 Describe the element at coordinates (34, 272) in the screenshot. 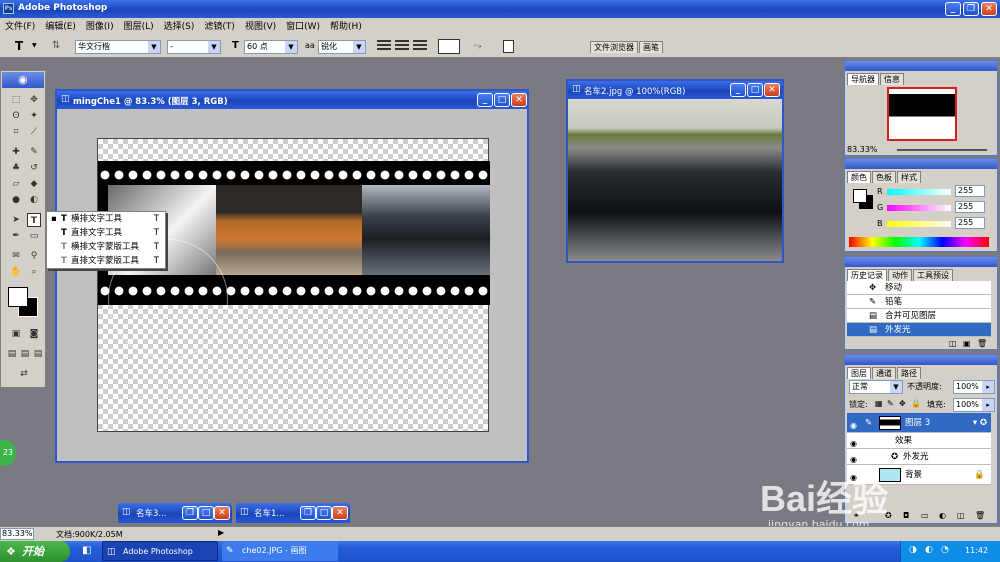

I see `zoom-tool-icon: ⌕` at that location.